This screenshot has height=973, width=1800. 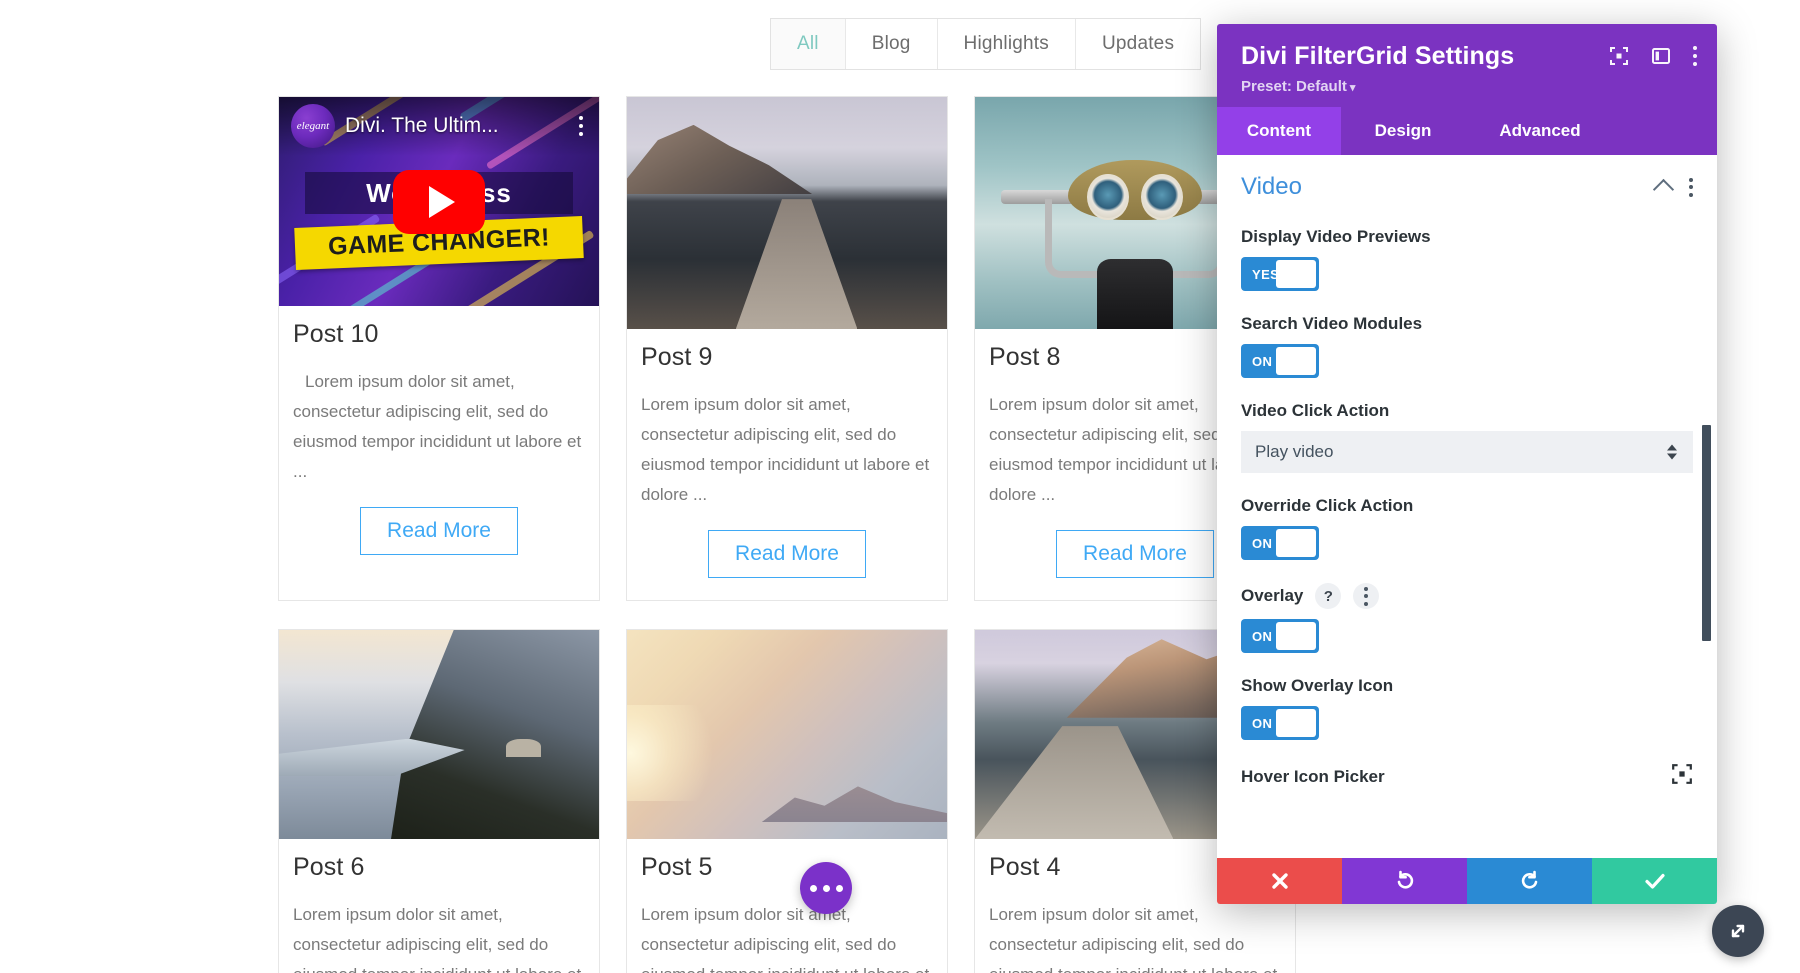 What do you see at coordinates (891, 44) in the screenshot?
I see `filter-tab-blog: Blog` at bounding box center [891, 44].